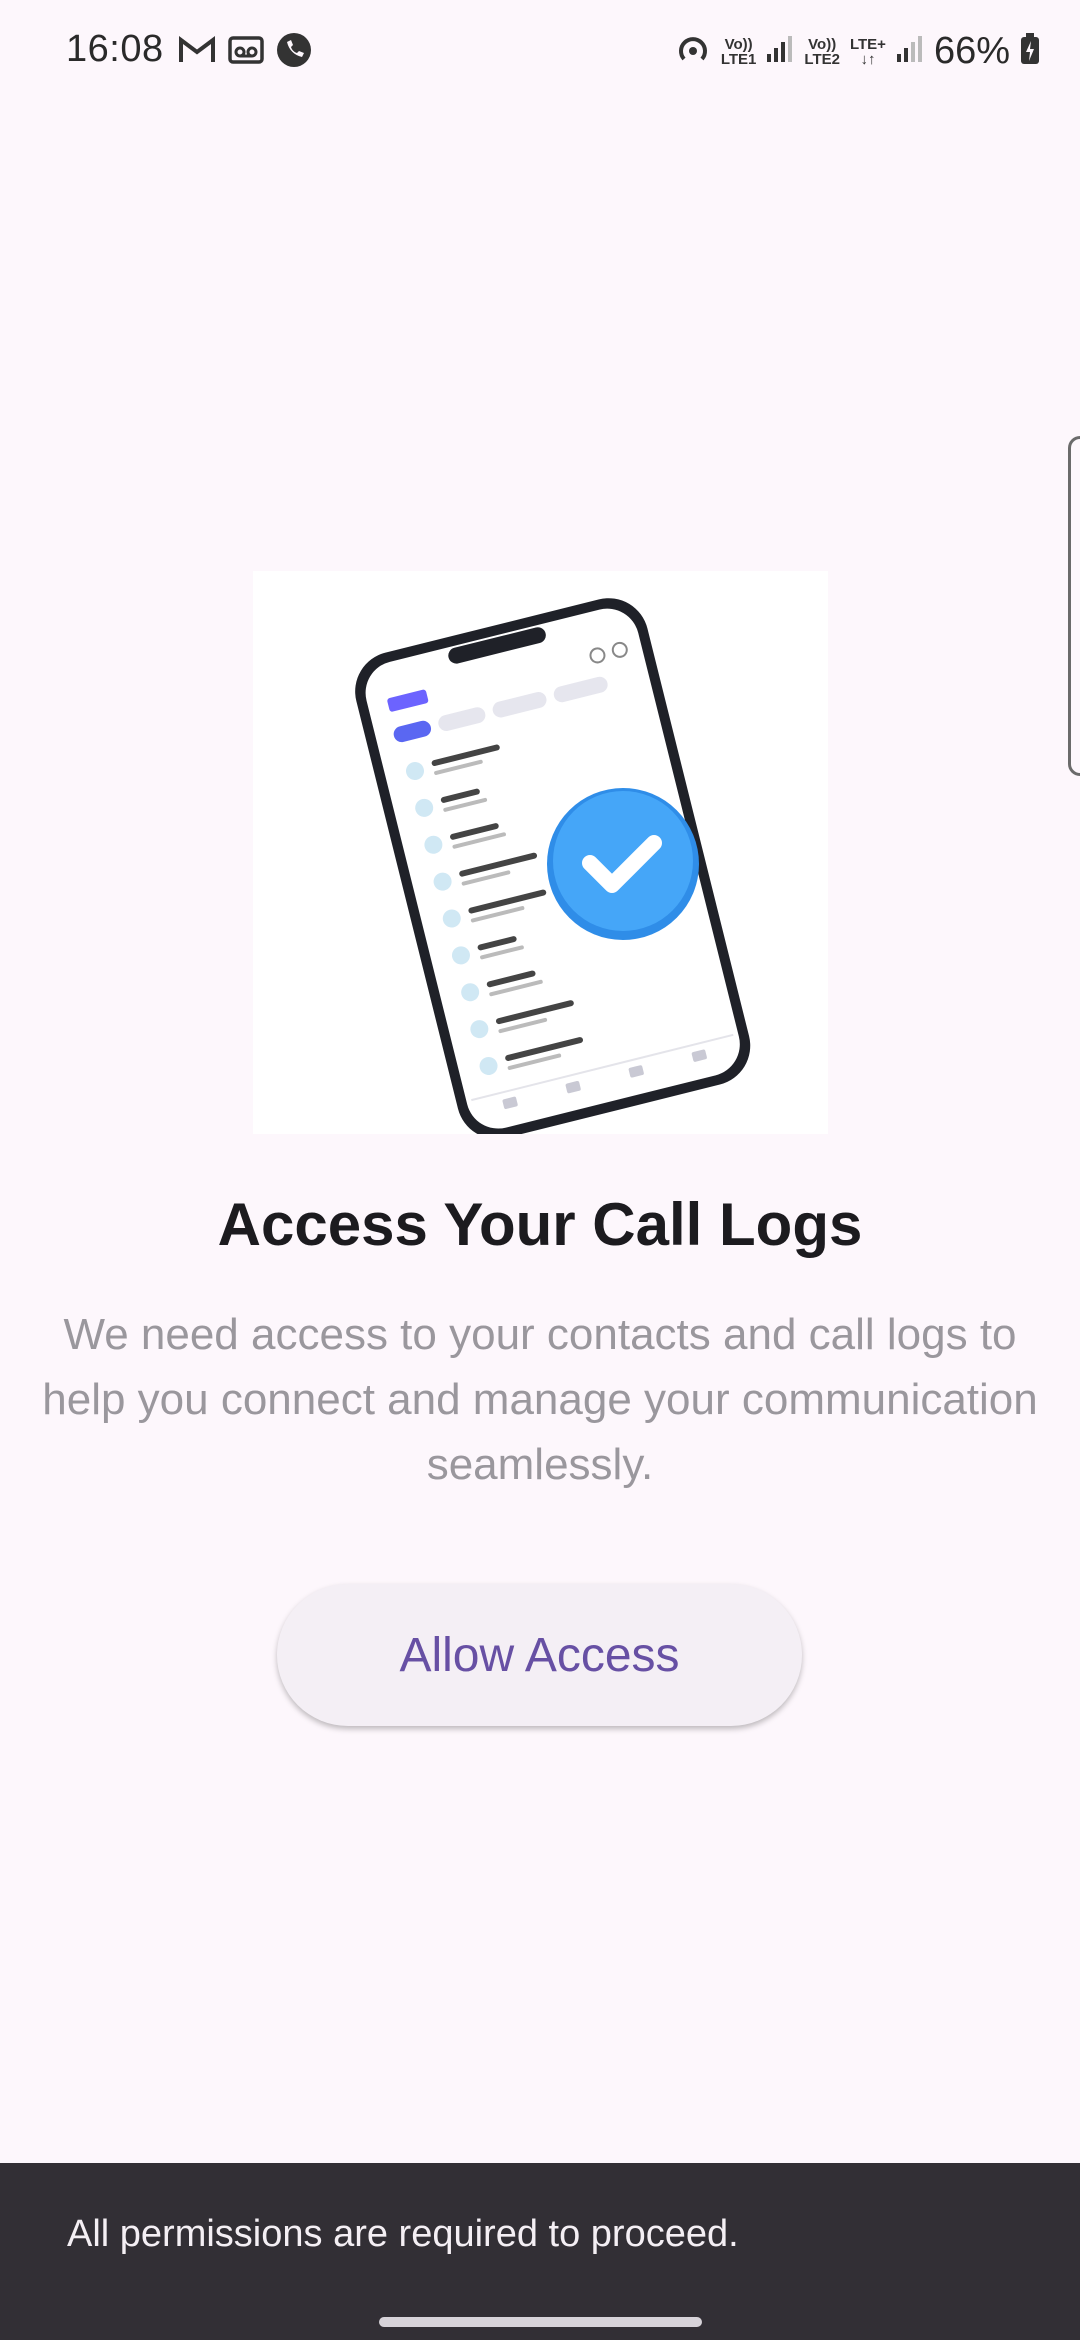  I want to click on snackbar: All permissions are required to proceed., so click(540, 2233).